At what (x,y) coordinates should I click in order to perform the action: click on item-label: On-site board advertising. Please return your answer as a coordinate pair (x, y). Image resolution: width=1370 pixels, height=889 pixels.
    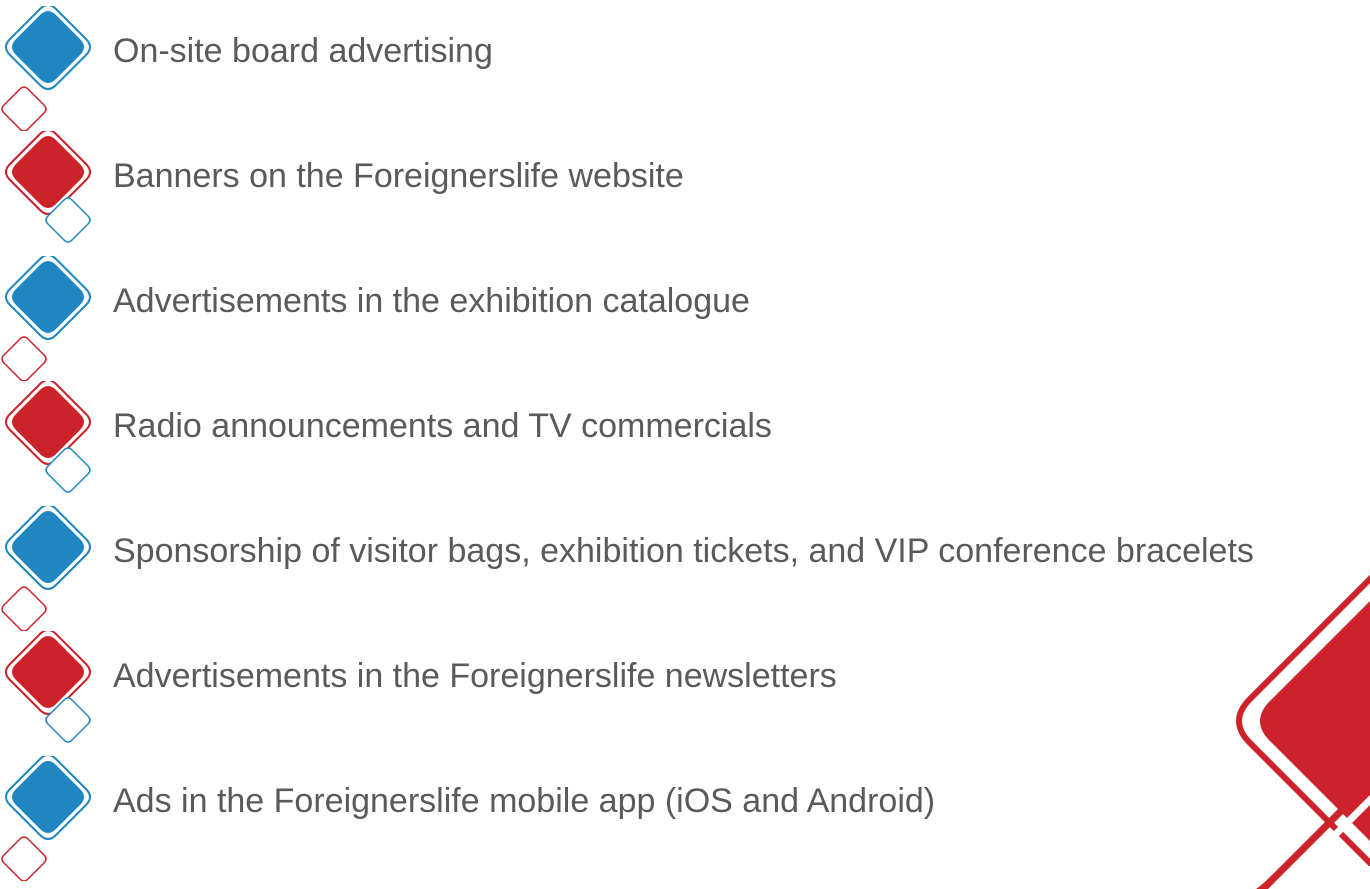
    Looking at the image, I should click on (303, 51).